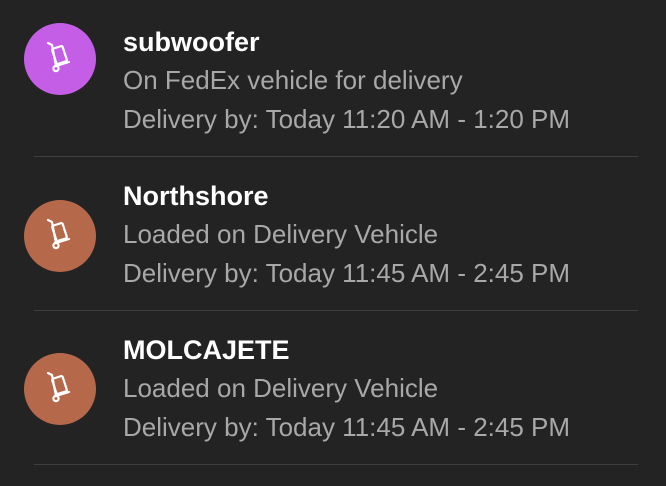 This screenshot has width=666, height=486. What do you see at coordinates (206, 350) in the screenshot?
I see `delivery-title: MOLCAJETE` at bounding box center [206, 350].